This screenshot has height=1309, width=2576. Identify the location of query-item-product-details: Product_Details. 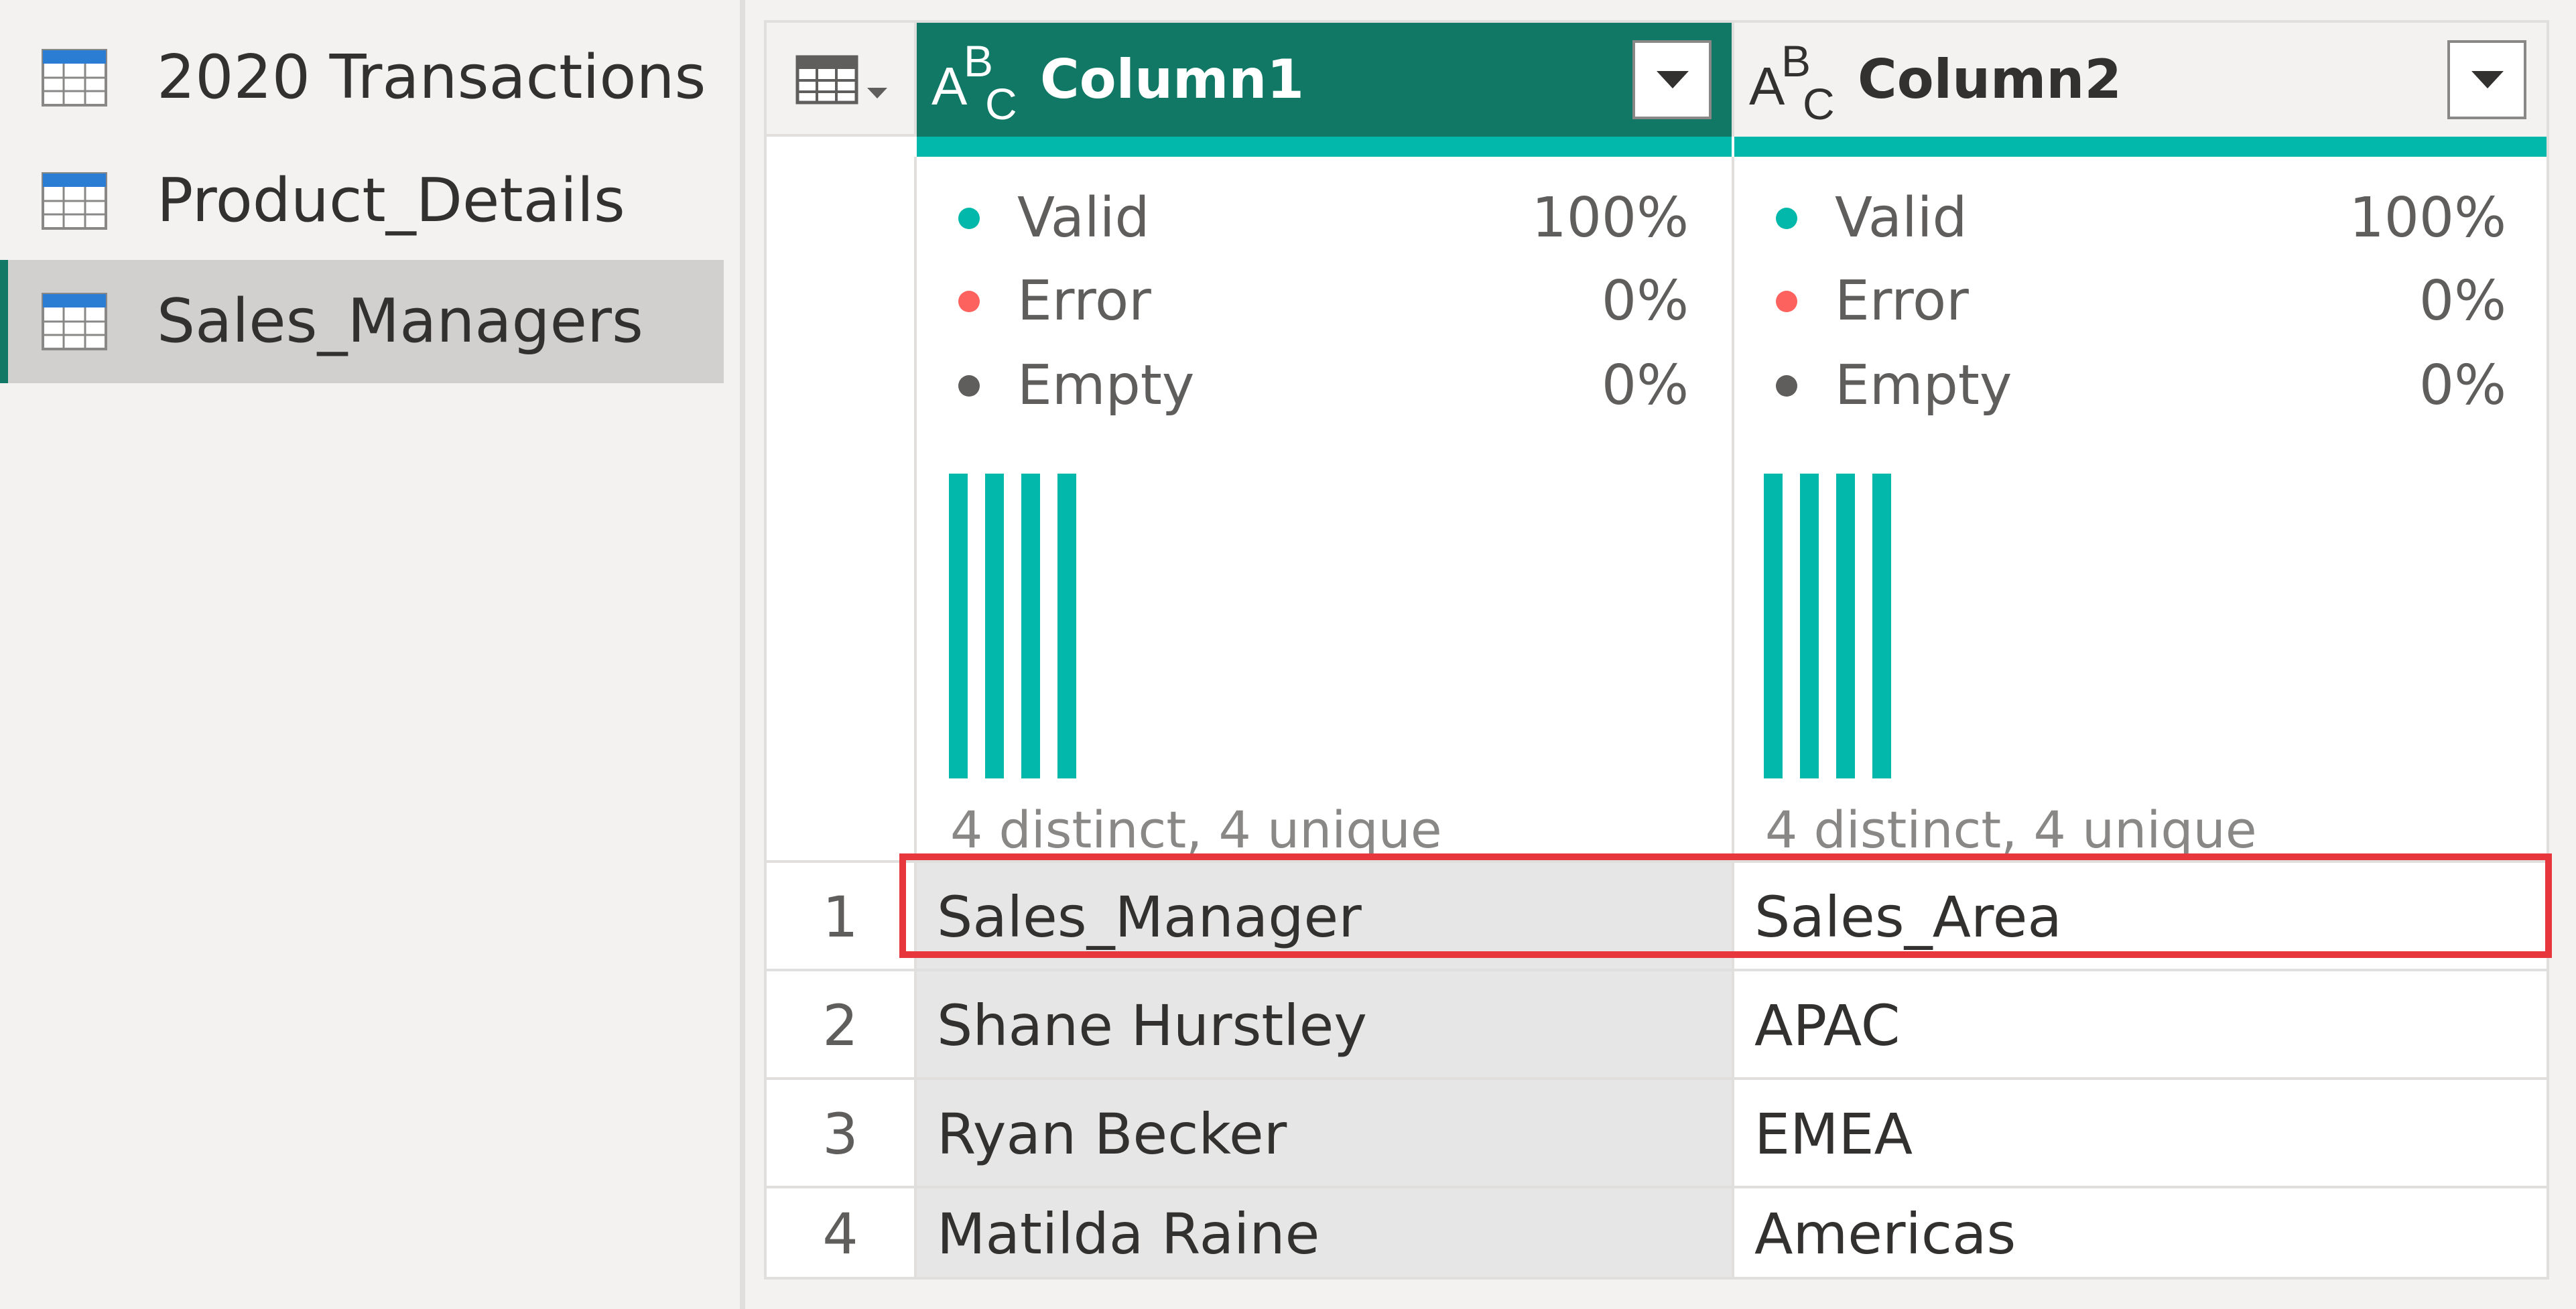
(362, 201).